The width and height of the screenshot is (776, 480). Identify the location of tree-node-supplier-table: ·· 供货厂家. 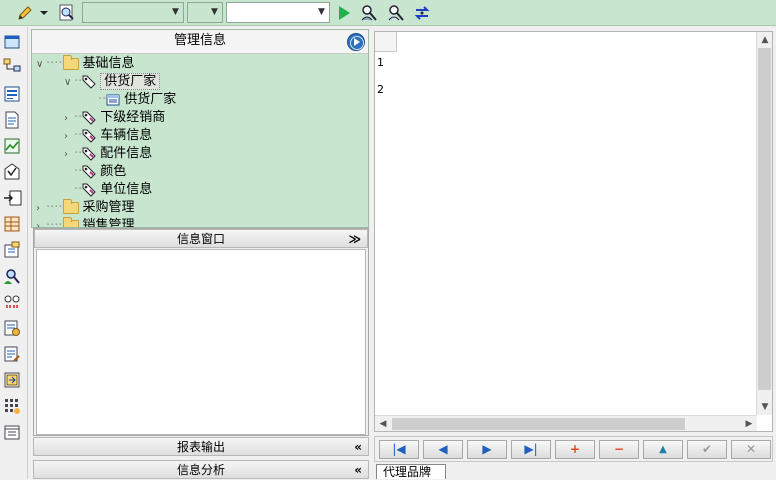
(137, 100).